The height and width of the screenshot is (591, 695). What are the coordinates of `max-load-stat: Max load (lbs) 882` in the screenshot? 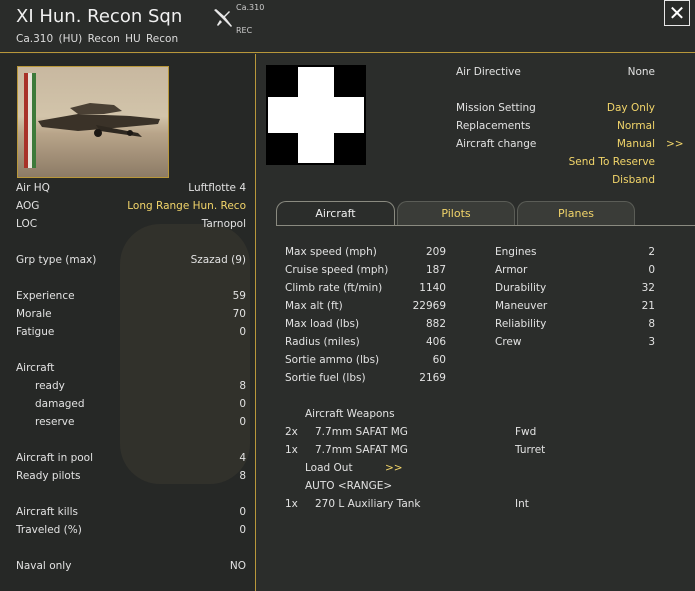 It's located at (365, 324).